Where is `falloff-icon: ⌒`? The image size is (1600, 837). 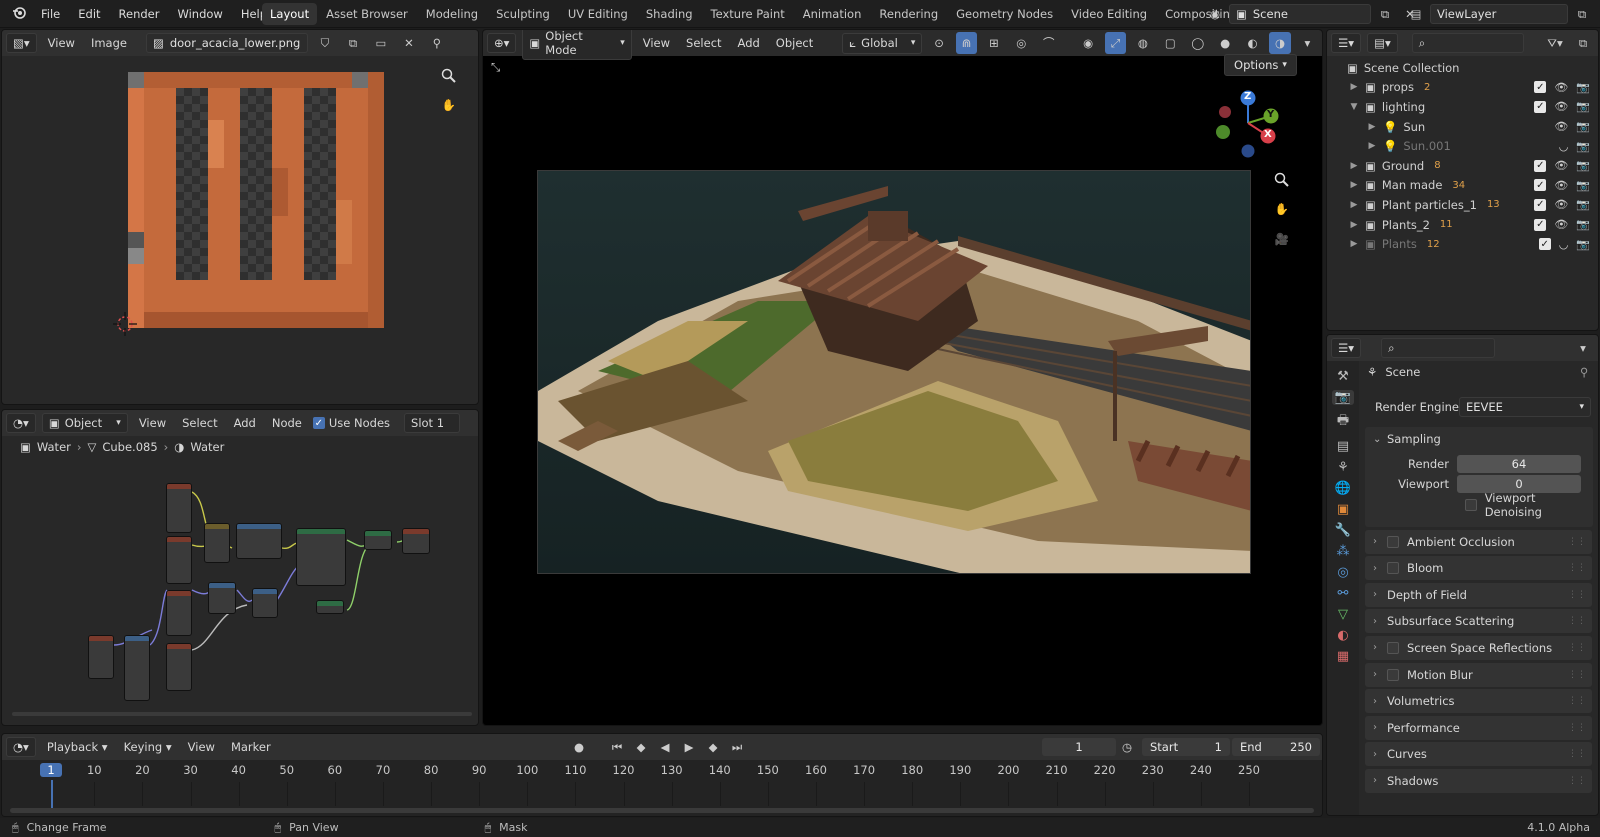 falloff-icon: ⌒ is located at coordinates (1048, 43).